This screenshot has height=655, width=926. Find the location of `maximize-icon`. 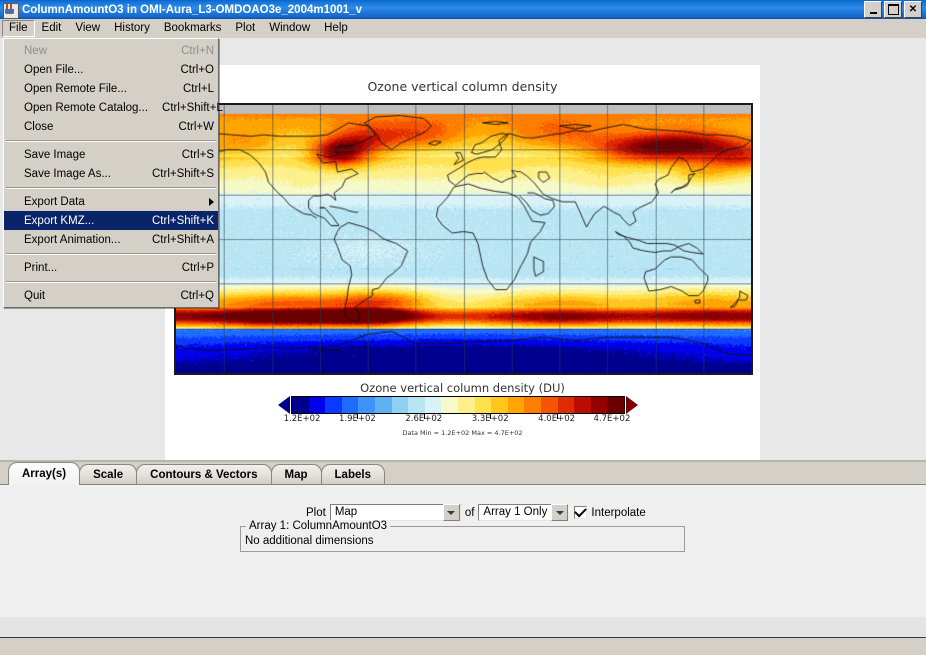

maximize-icon is located at coordinates (893, 9).